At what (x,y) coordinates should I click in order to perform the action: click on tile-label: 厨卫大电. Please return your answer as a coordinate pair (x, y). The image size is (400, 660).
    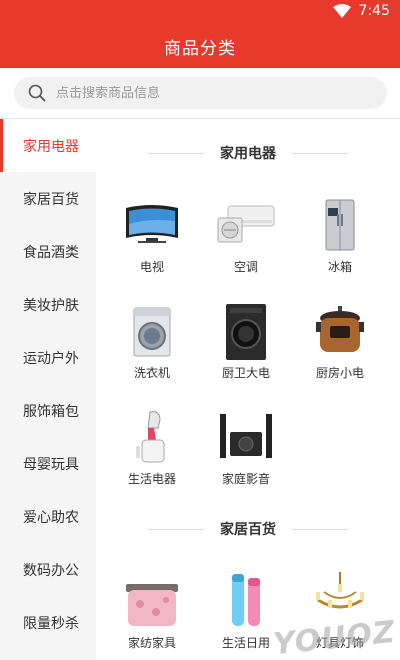
    Looking at the image, I should click on (245, 373).